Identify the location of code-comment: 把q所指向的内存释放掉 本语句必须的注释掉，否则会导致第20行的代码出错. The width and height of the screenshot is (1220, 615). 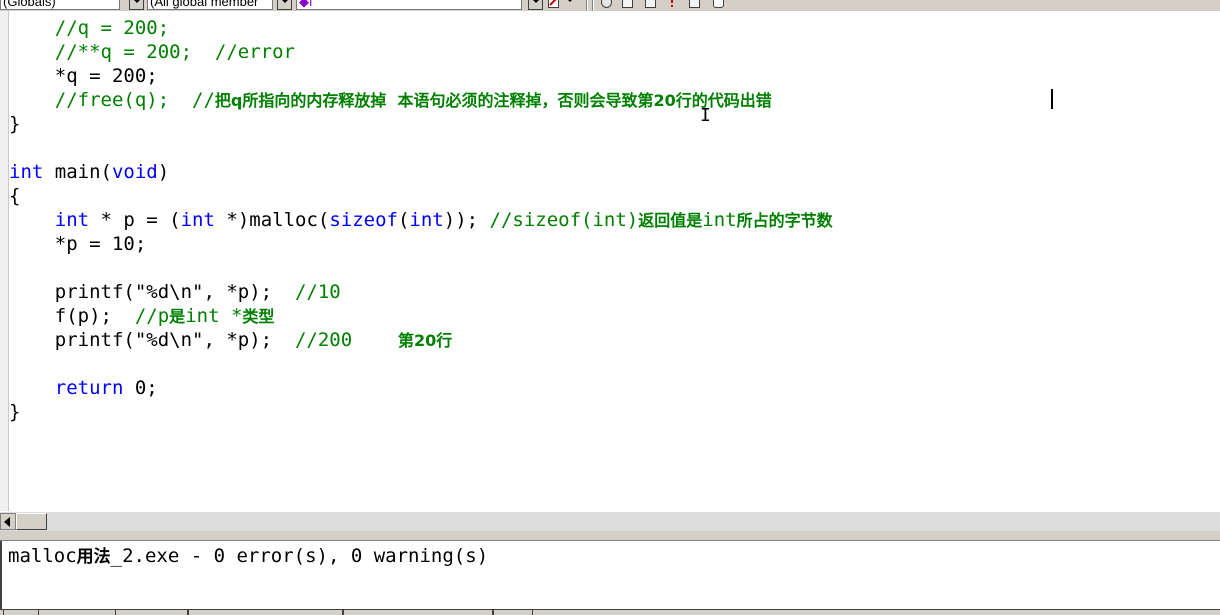
(493, 100).